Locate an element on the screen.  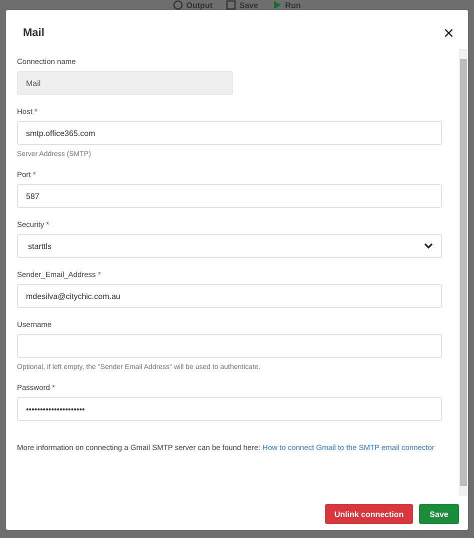
input-field: 587 is located at coordinates (229, 196).